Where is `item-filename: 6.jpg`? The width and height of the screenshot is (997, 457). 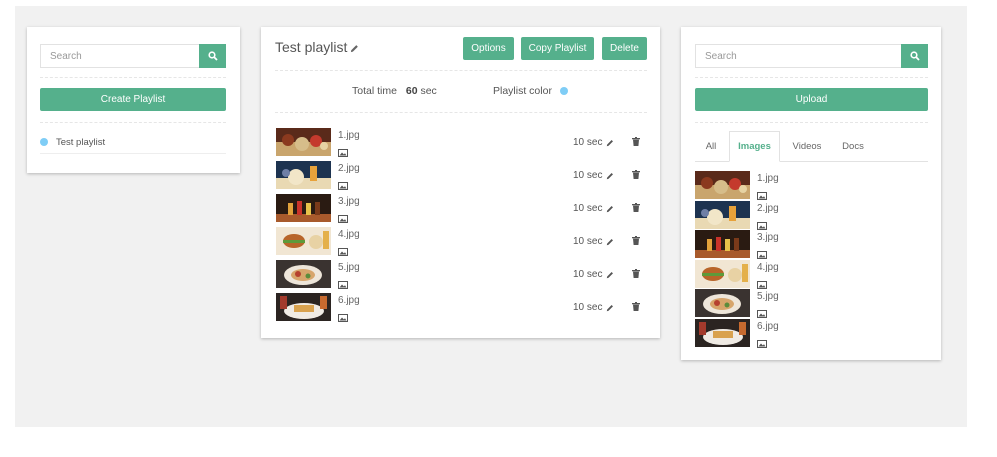 item-filename: 6.jpg is located at coordinates (349, 300).